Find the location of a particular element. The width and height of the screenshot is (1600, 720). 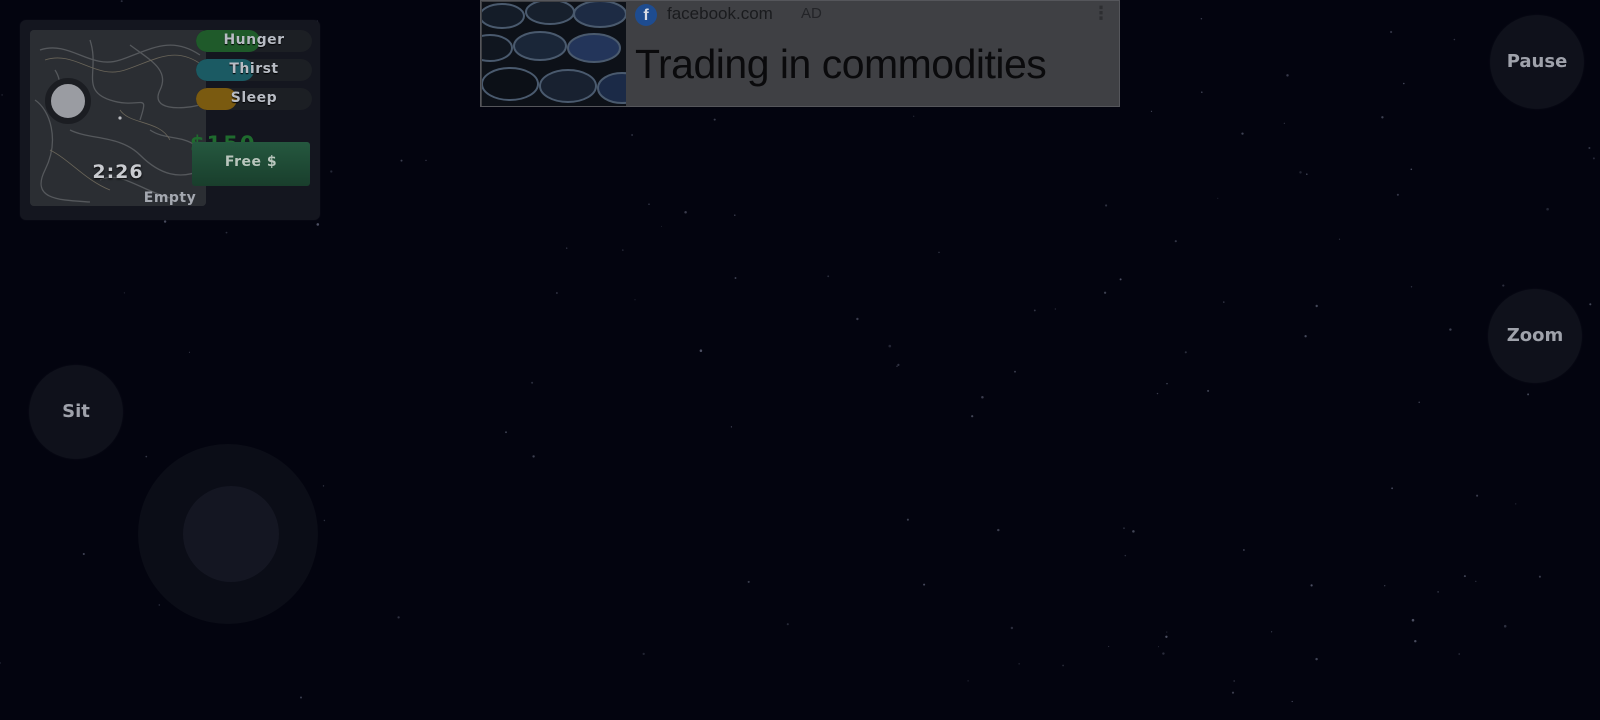

hunger-bar: Hunger is located at coordinates (254, 41).